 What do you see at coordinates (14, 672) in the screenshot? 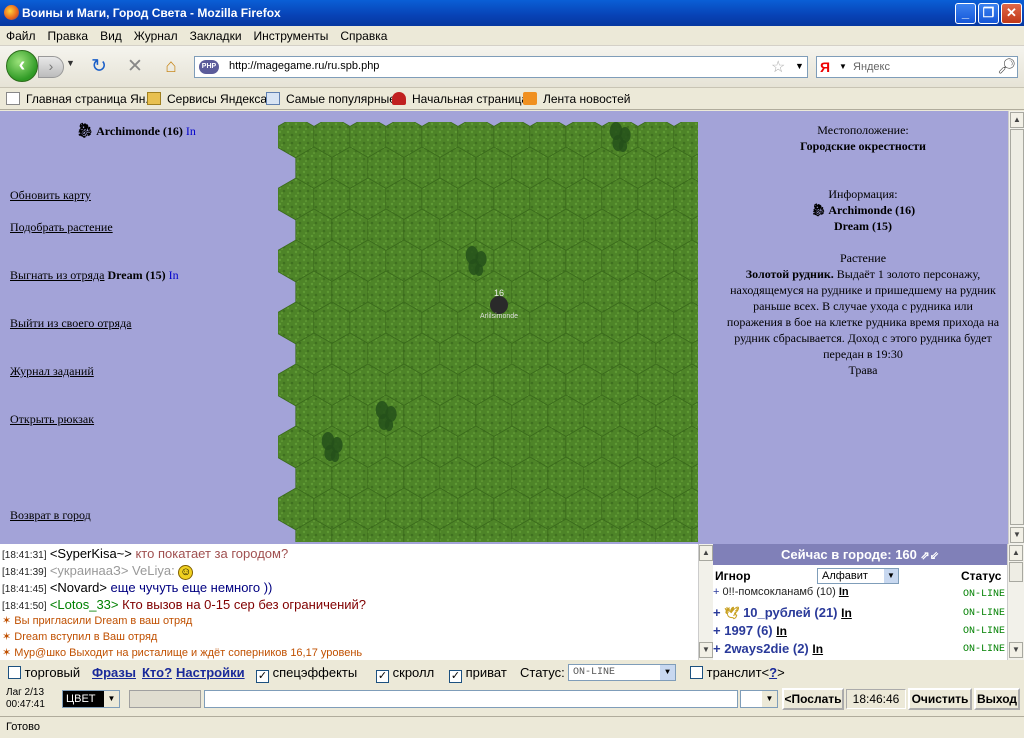
I see `trade-checkbox` at bounding box center [14, 672].